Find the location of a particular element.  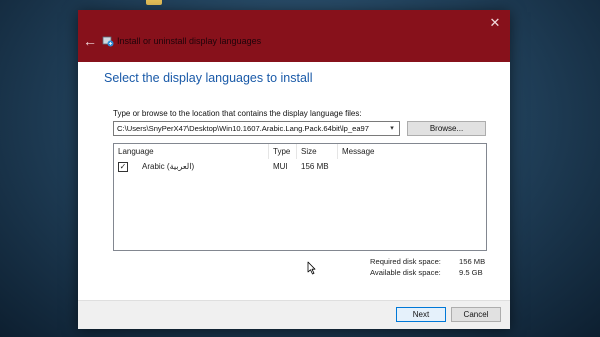

language-checkbox: ✓ is located at coordinates (123, 167).